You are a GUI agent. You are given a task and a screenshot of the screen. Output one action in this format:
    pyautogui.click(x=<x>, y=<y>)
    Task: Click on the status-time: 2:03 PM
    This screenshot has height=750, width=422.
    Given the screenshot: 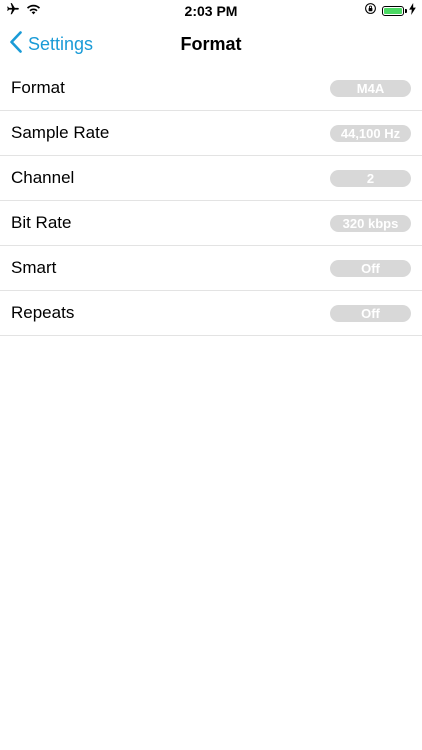 What is the action you would take?
    pyautogui.click(x=211, y=11)
    